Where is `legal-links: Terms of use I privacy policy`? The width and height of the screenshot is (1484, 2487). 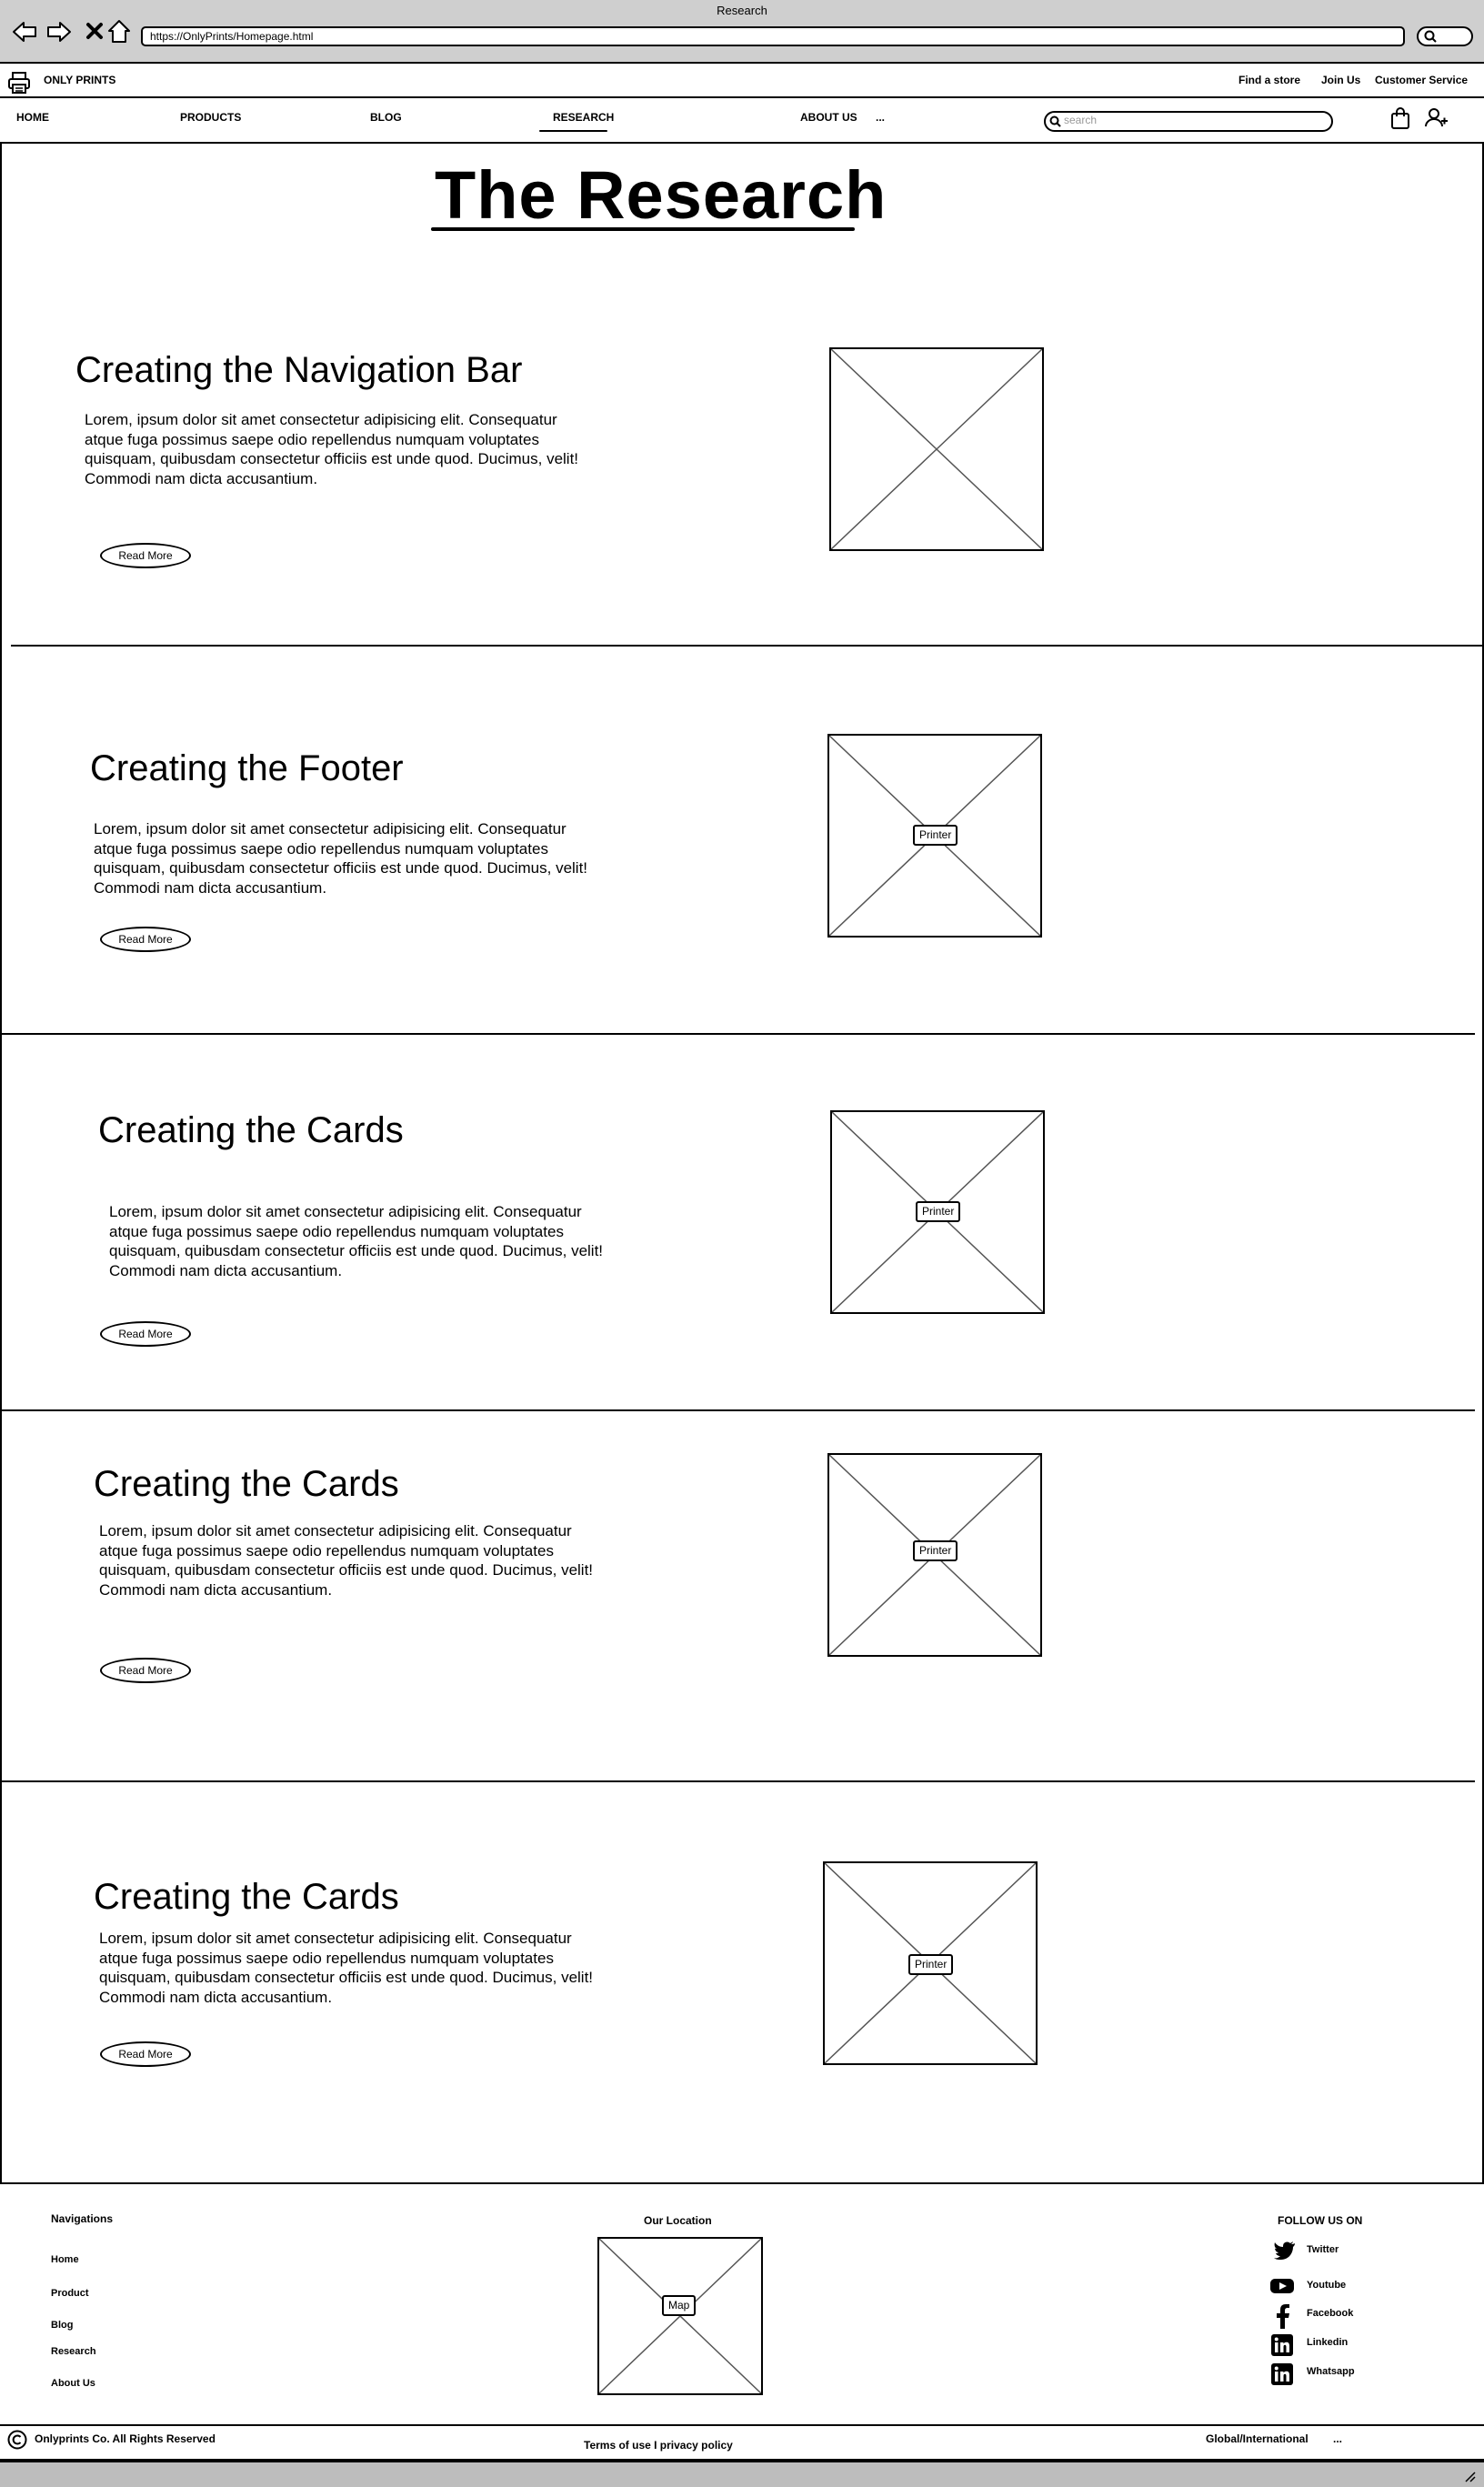
legal-links: Terms of use I privacy policy is located at coordinates (658, 2445).